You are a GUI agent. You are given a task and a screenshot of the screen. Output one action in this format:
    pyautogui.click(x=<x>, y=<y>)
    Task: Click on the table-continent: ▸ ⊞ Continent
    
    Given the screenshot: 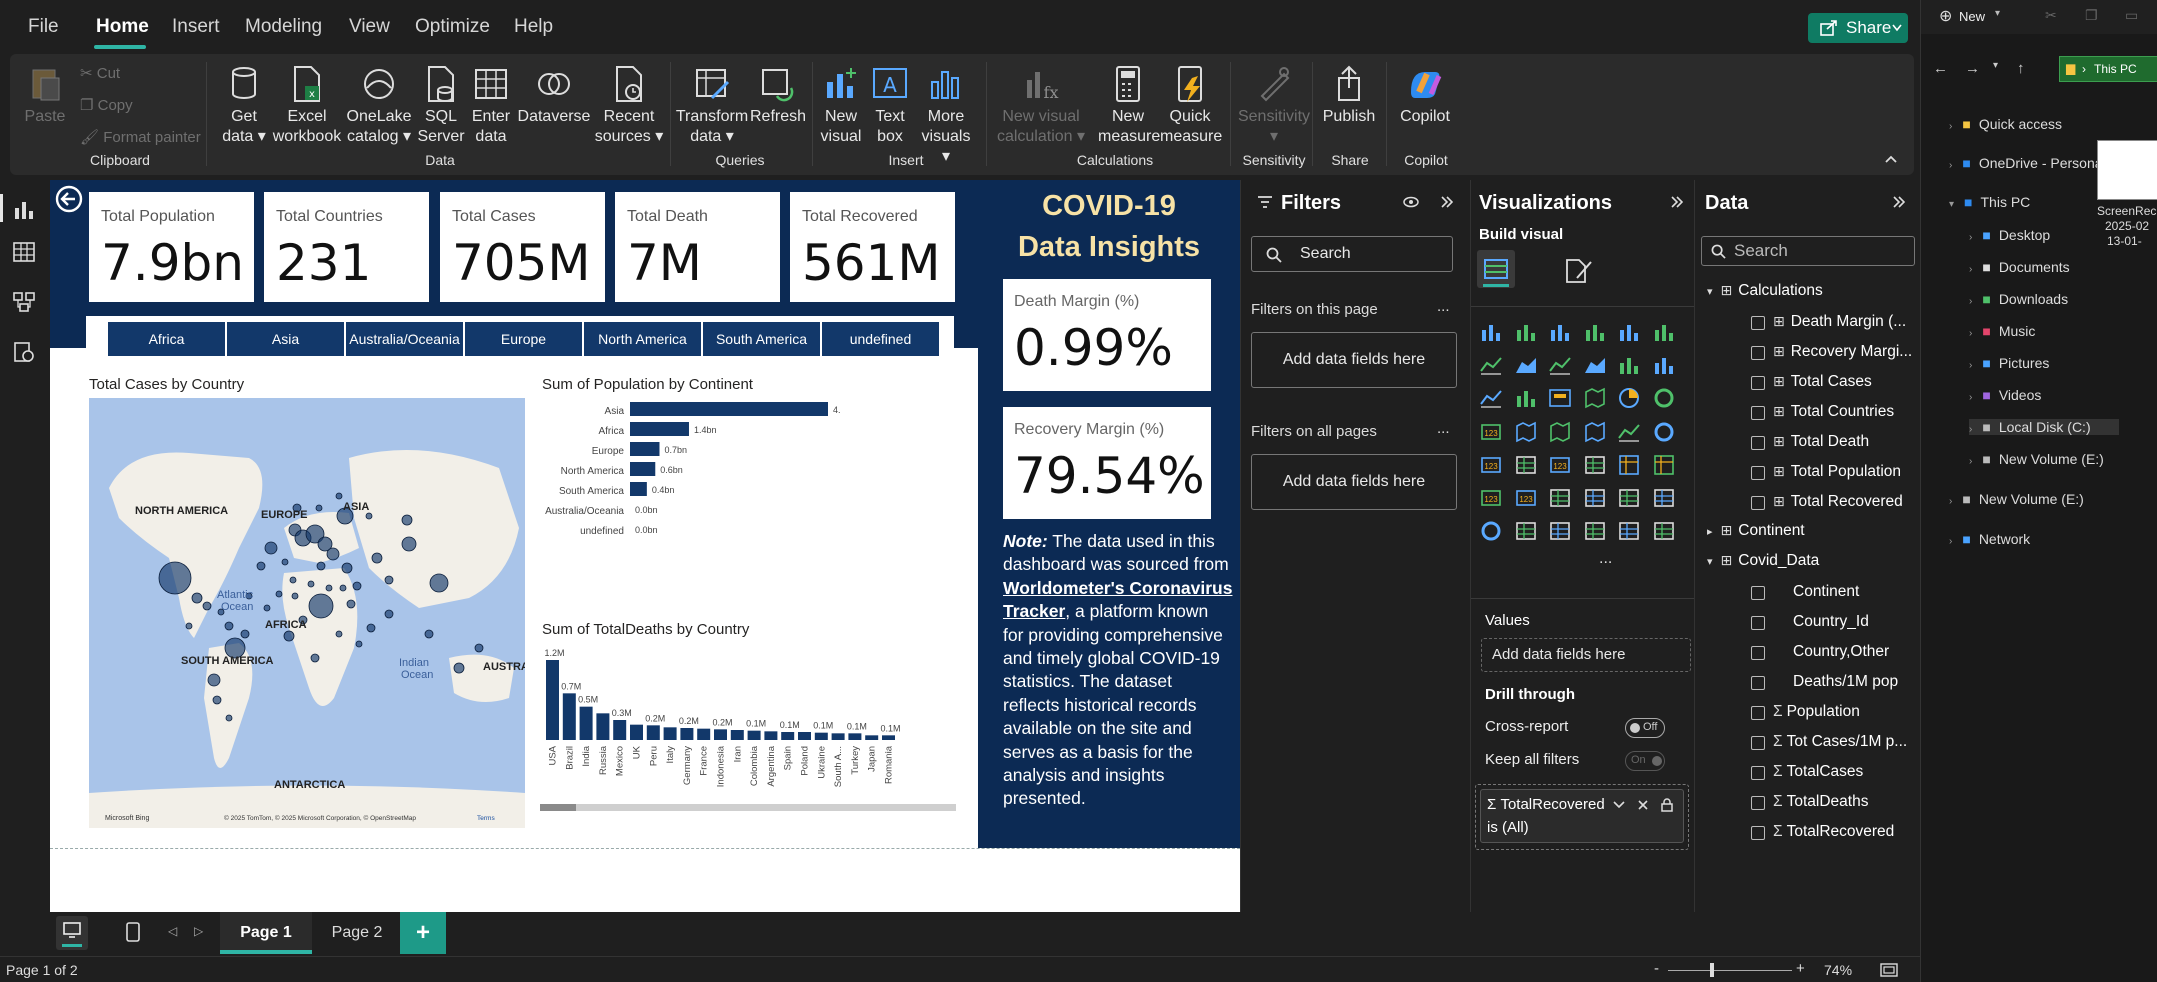 What is the action you would take?
    pyautogui.click(x=1756, y=531)
    